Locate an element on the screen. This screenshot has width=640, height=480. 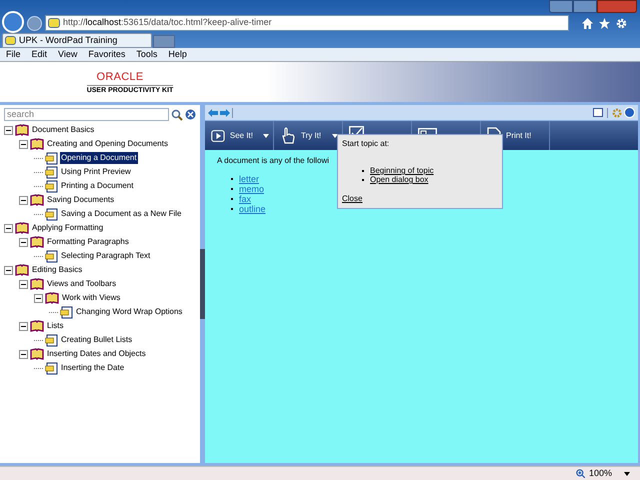
splitter-handle is located at coordinates (202, 284).